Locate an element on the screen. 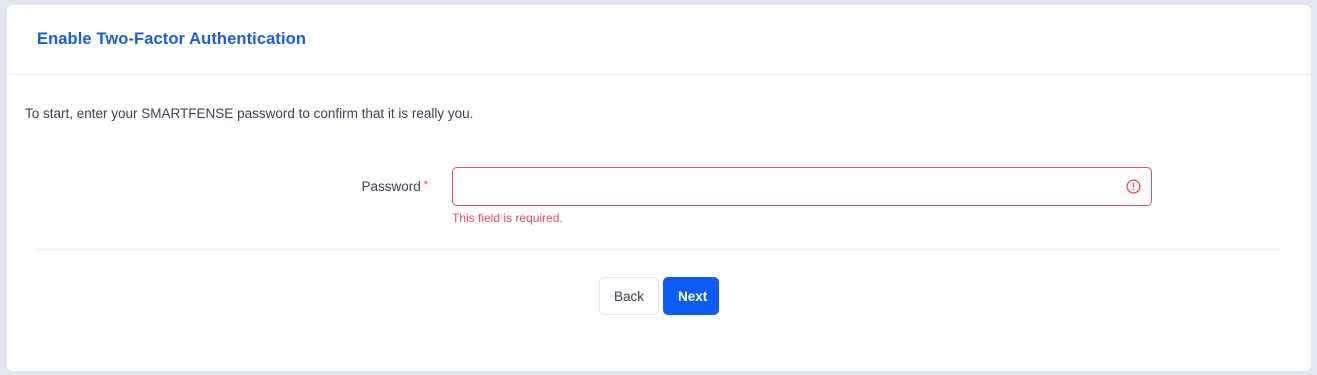 The image size is (1317, 375). password-form-row: Password * is located at coordinates (659, 187).